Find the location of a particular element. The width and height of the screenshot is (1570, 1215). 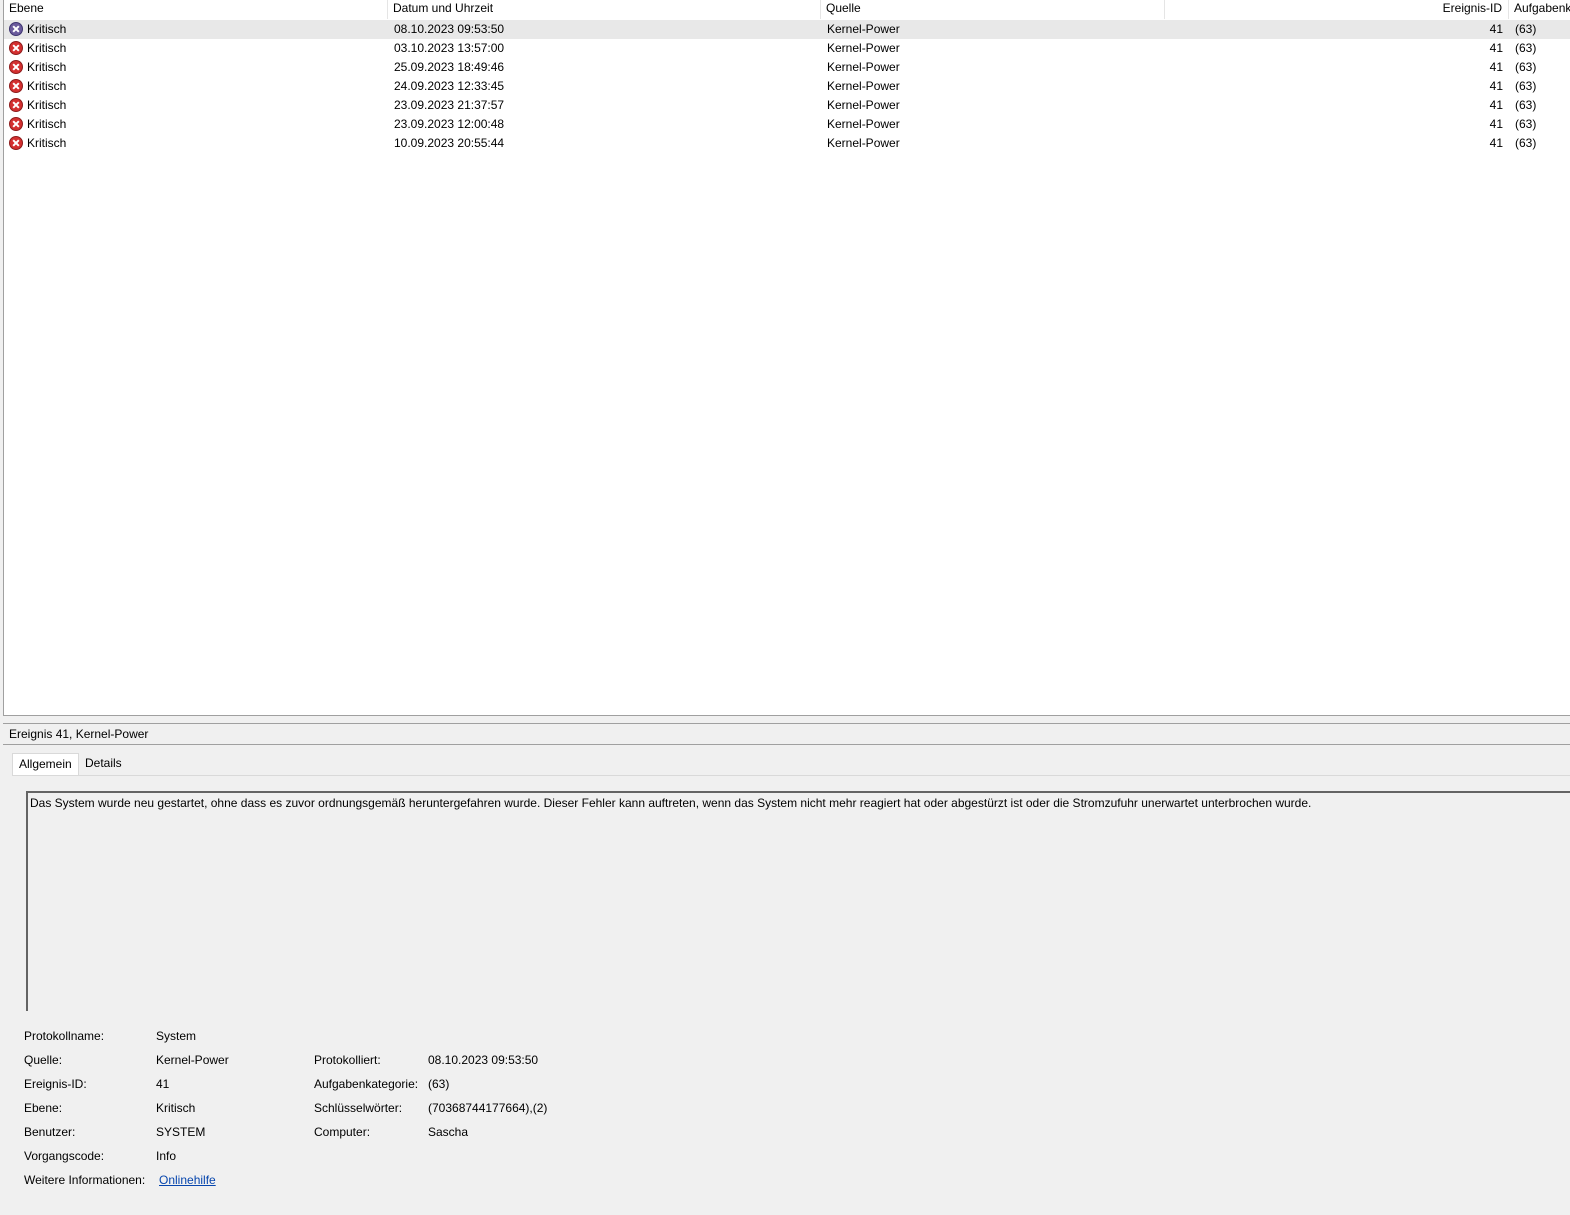

keywords-label: Schlüsselwörter: is located at coordinates (358, 1108).